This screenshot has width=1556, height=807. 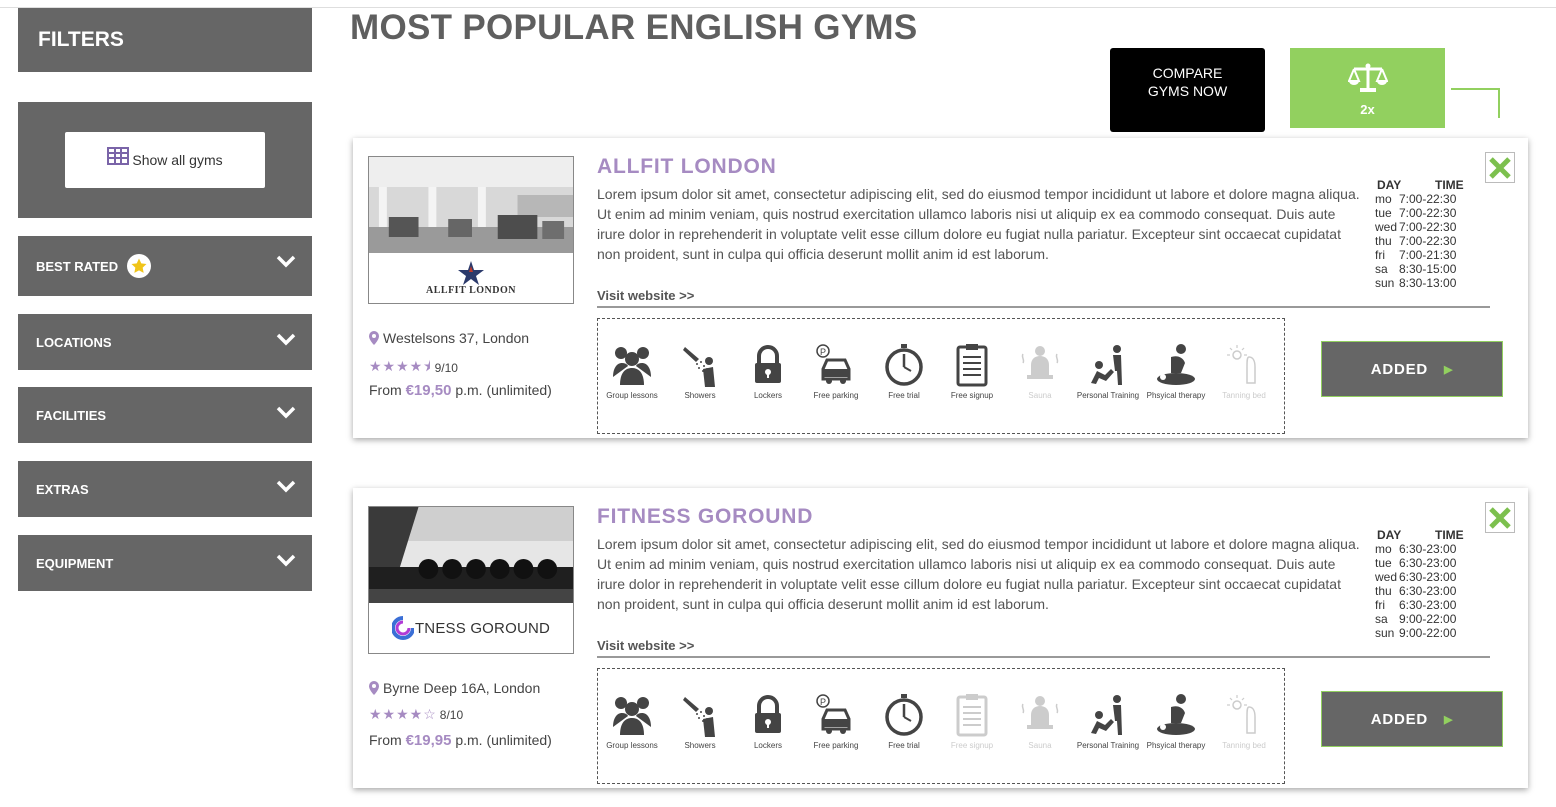 What do you see at coordinates (460, 740) in the screenshot?
I see `gym-price: From €19,95 p.m. (unlimited)` at bounding box center [460, 740].